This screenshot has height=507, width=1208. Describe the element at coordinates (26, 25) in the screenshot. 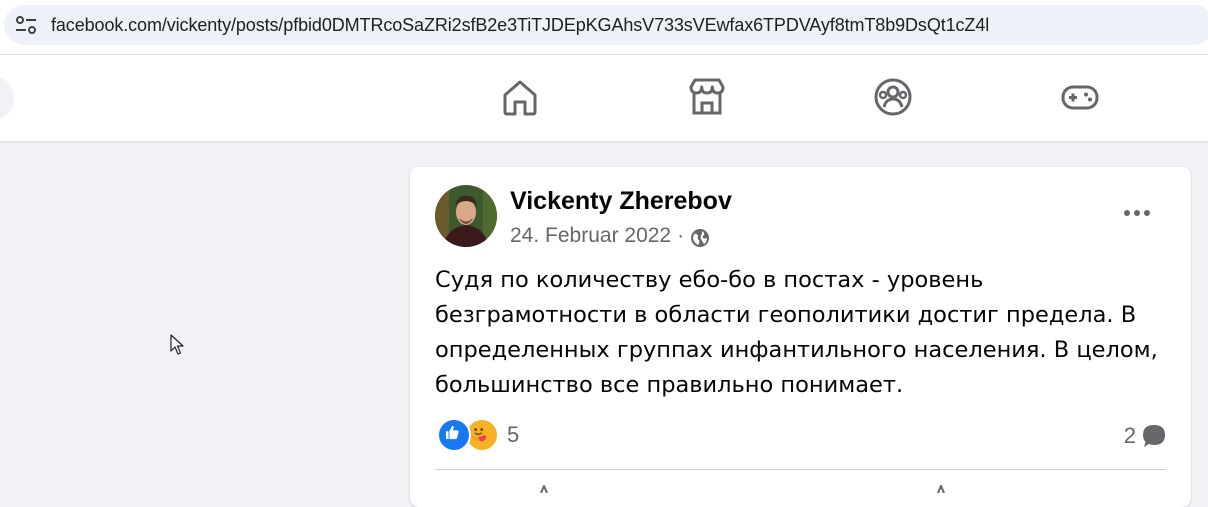

I see `tune-icon` at that location.